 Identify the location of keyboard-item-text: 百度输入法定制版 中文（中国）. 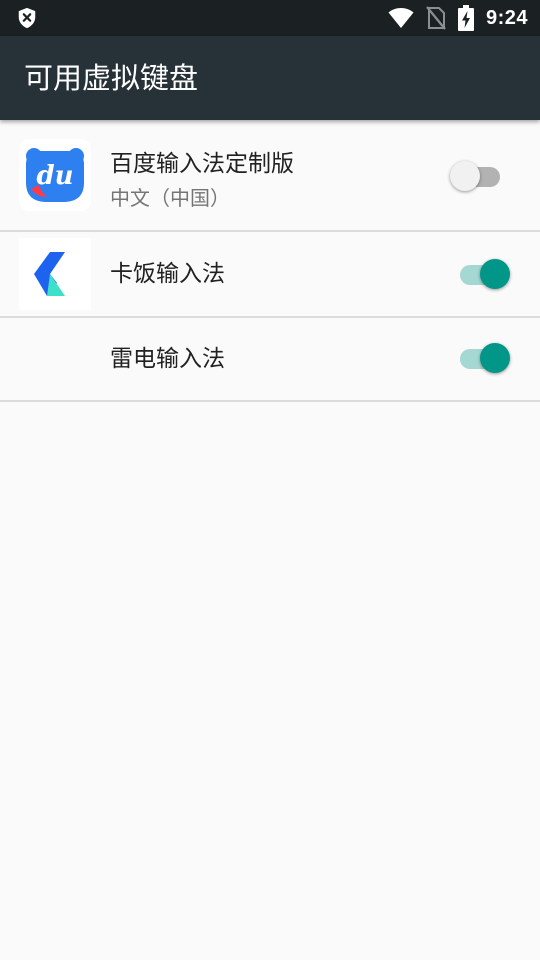
(202, 177).